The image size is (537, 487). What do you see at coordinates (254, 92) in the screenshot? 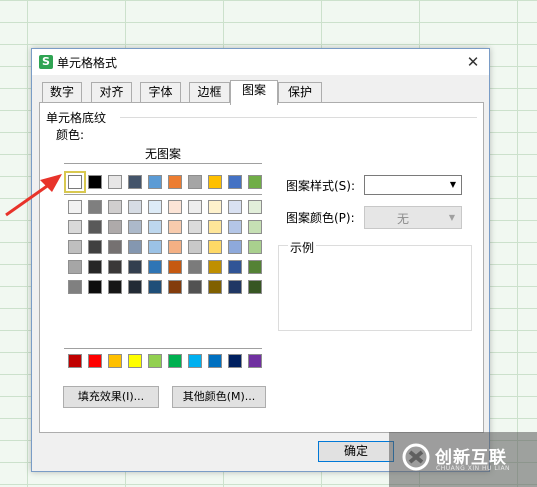
I see `tab-pattern: 图案` at bounding box center [254, 92].